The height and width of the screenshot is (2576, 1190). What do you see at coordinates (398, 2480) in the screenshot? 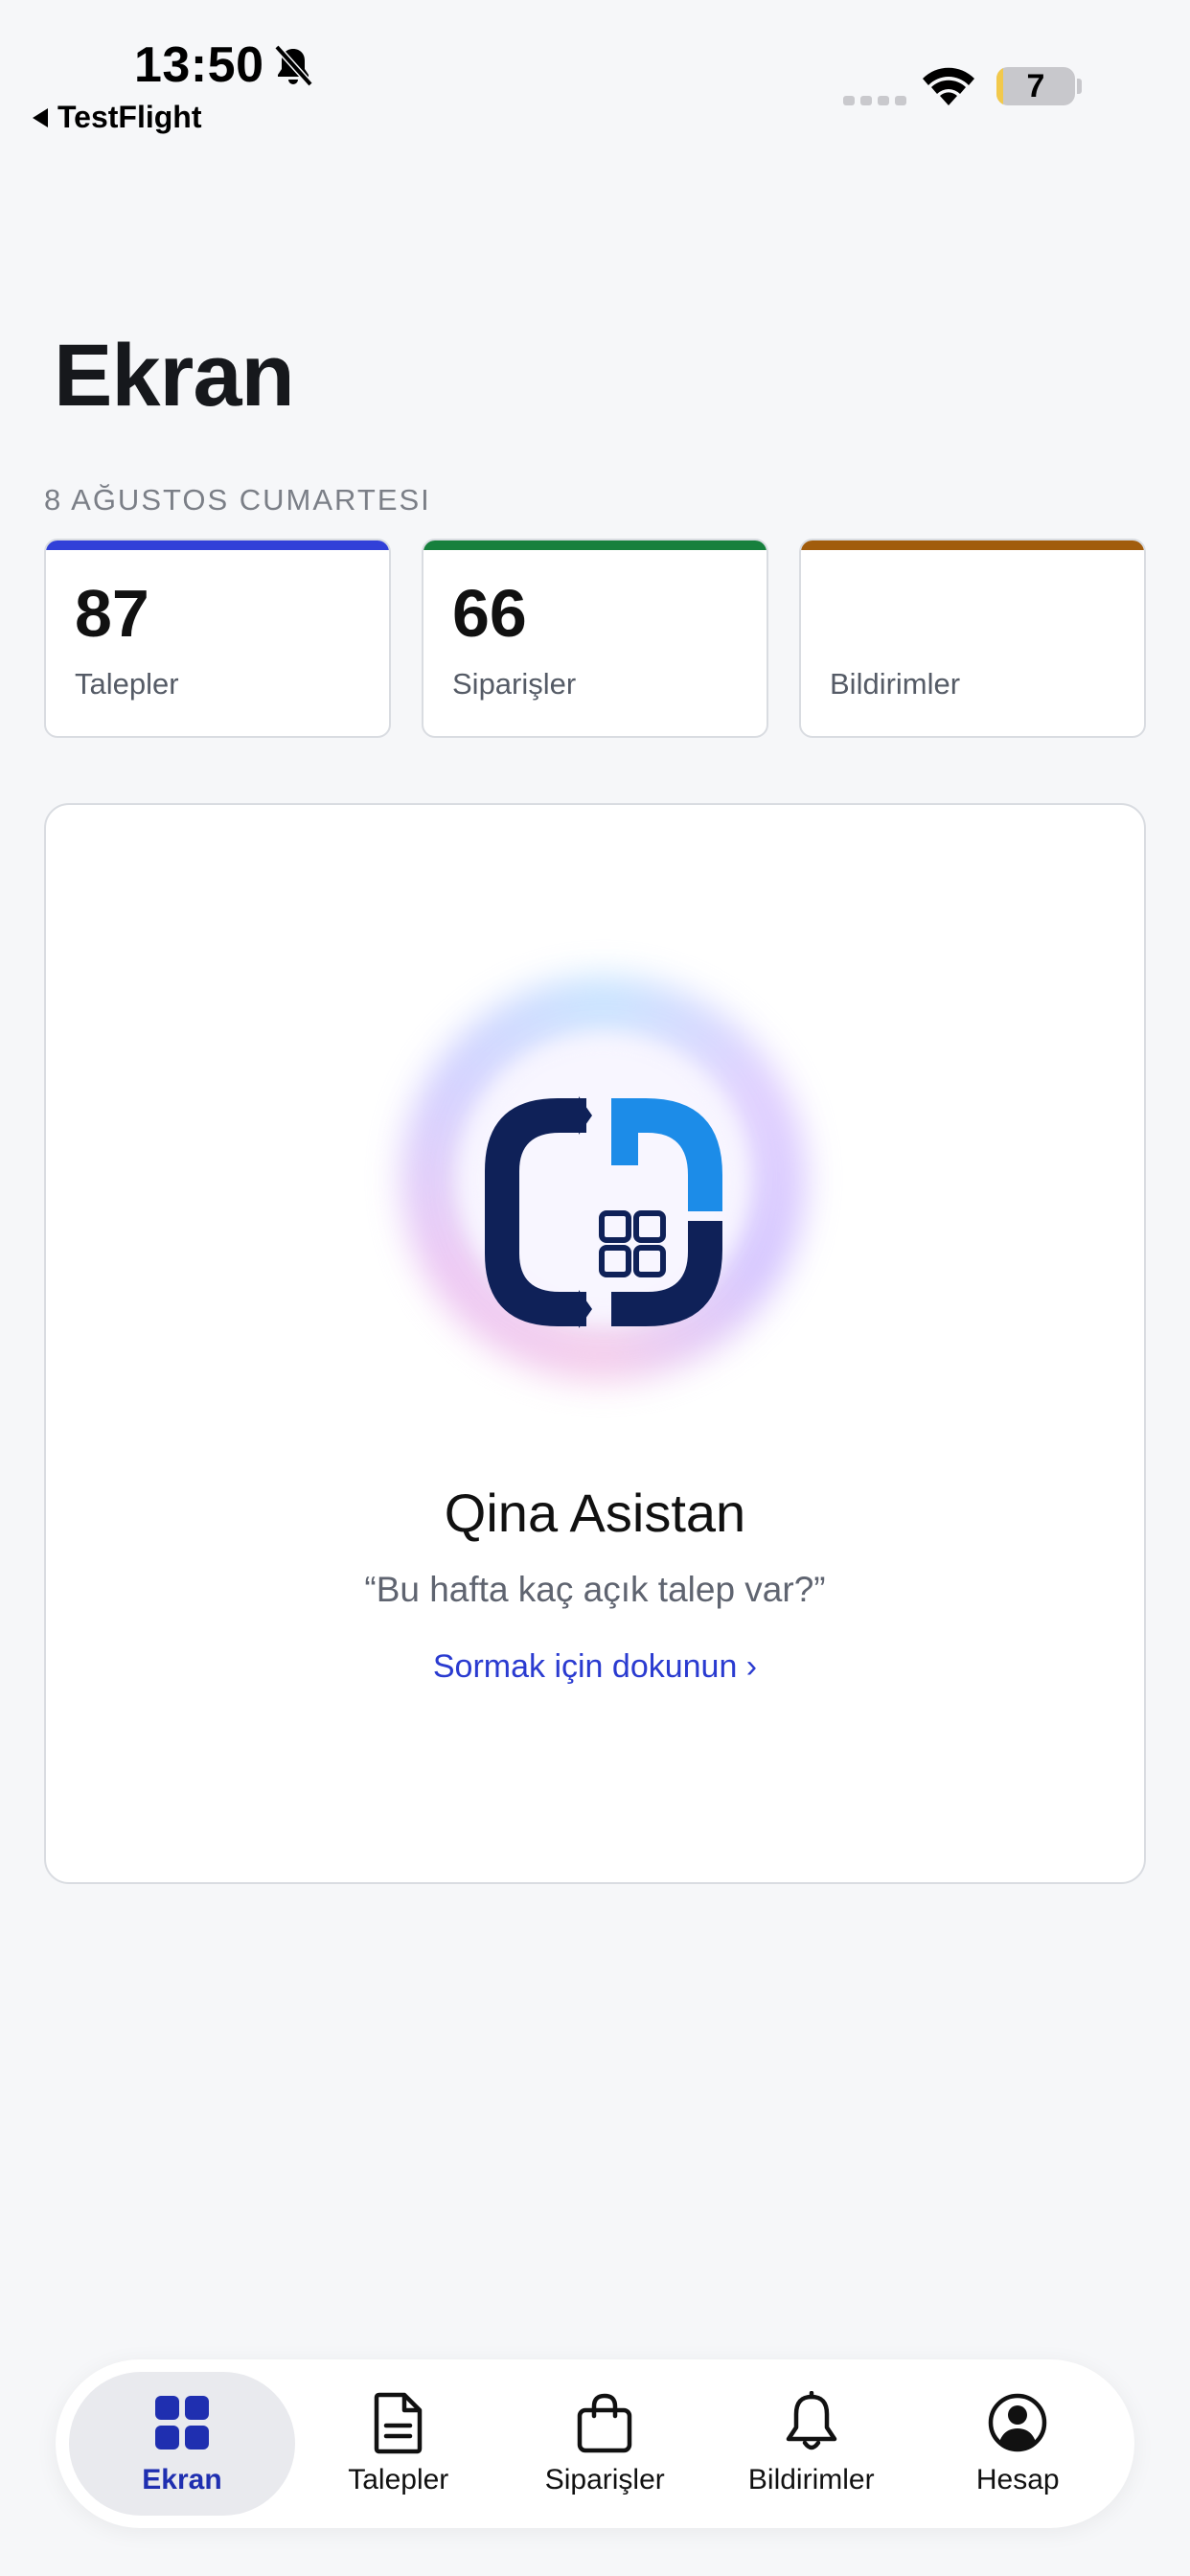
I see `tab-label: Talepler` at bounding box center [398, 2480].